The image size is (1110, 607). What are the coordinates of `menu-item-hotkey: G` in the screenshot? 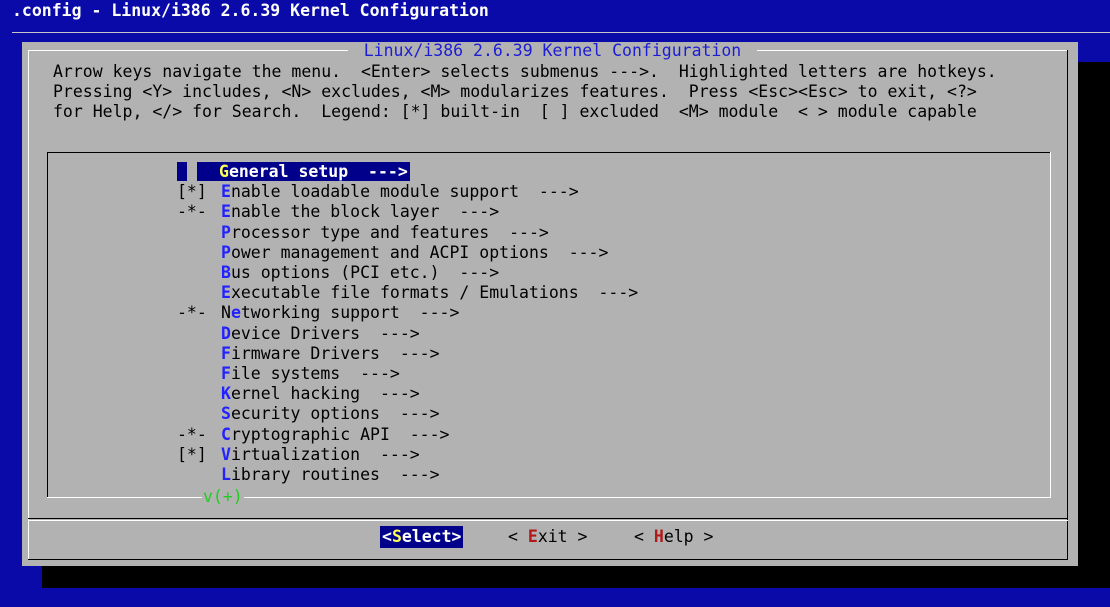 It's located at (224, 171).